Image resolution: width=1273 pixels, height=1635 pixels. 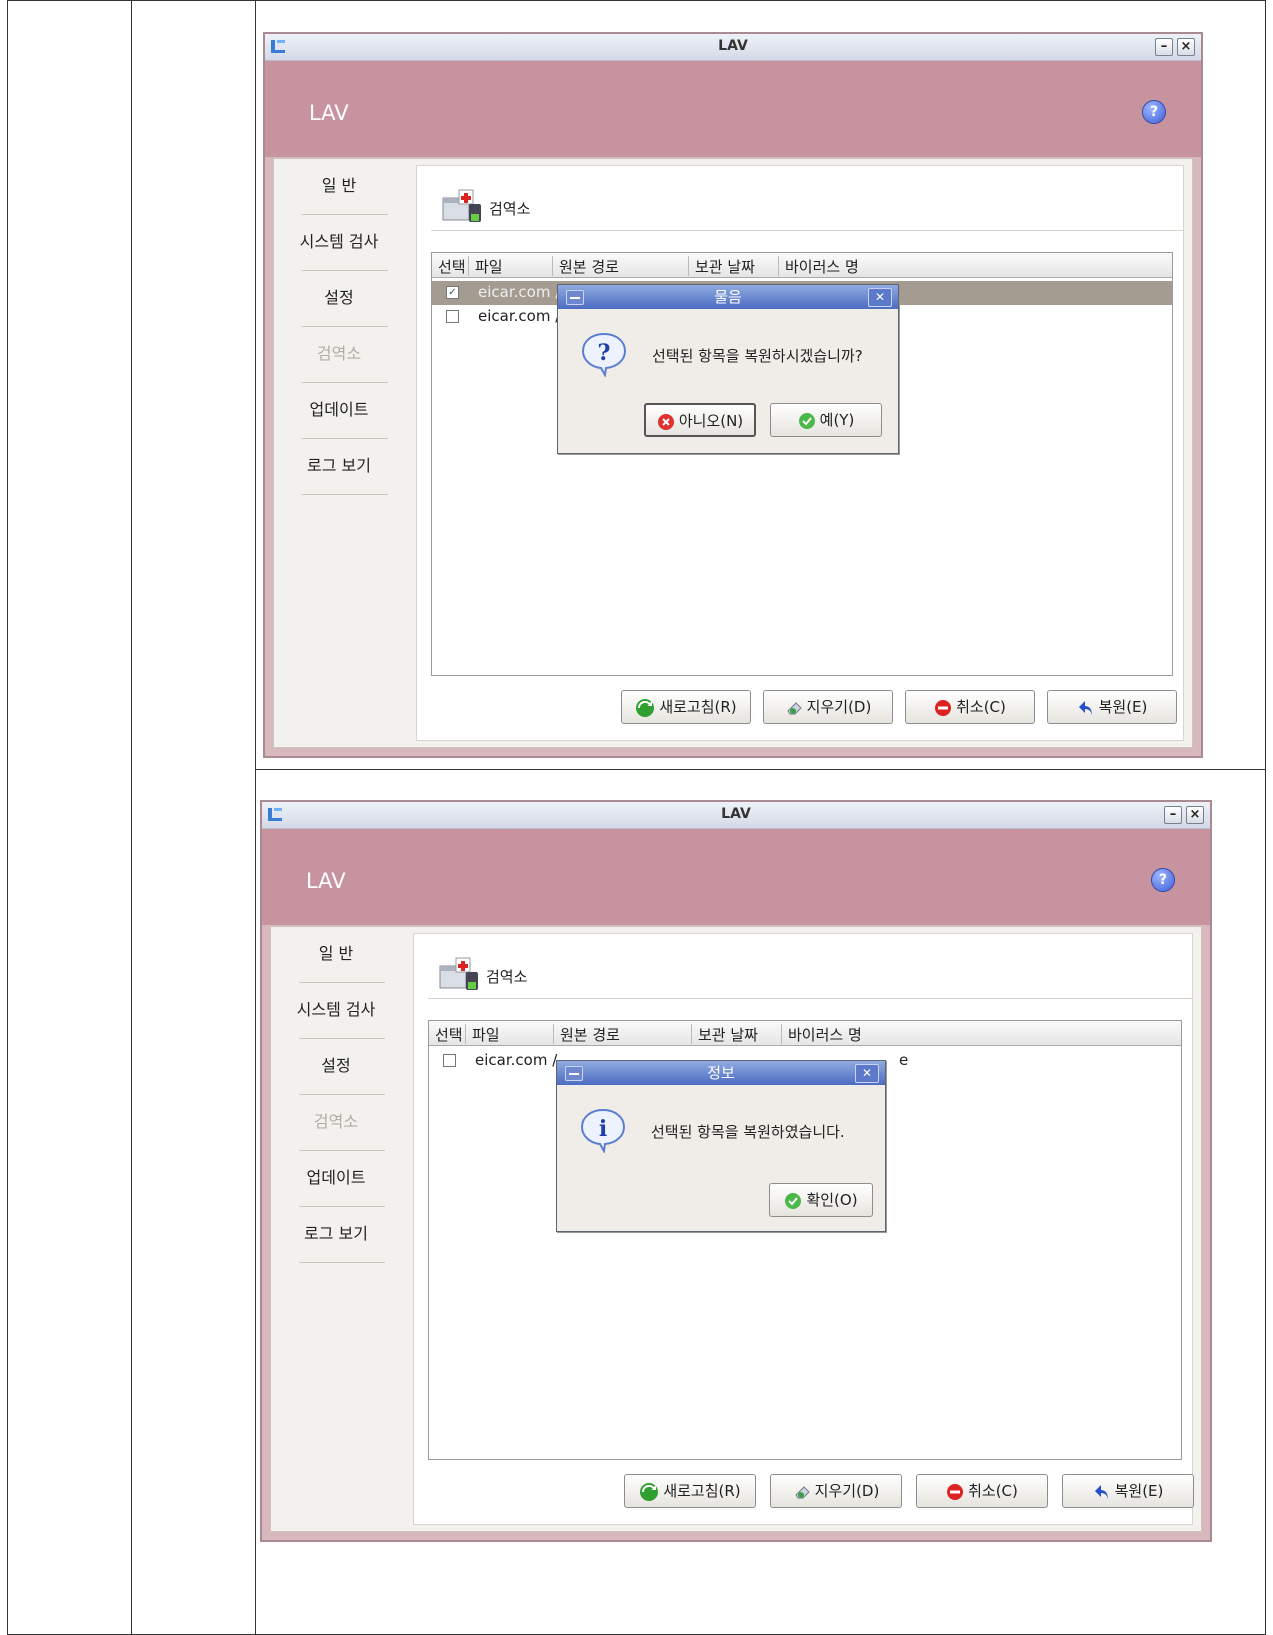 I want to click on panel-title: 검역소, so click(x=507, y=977).